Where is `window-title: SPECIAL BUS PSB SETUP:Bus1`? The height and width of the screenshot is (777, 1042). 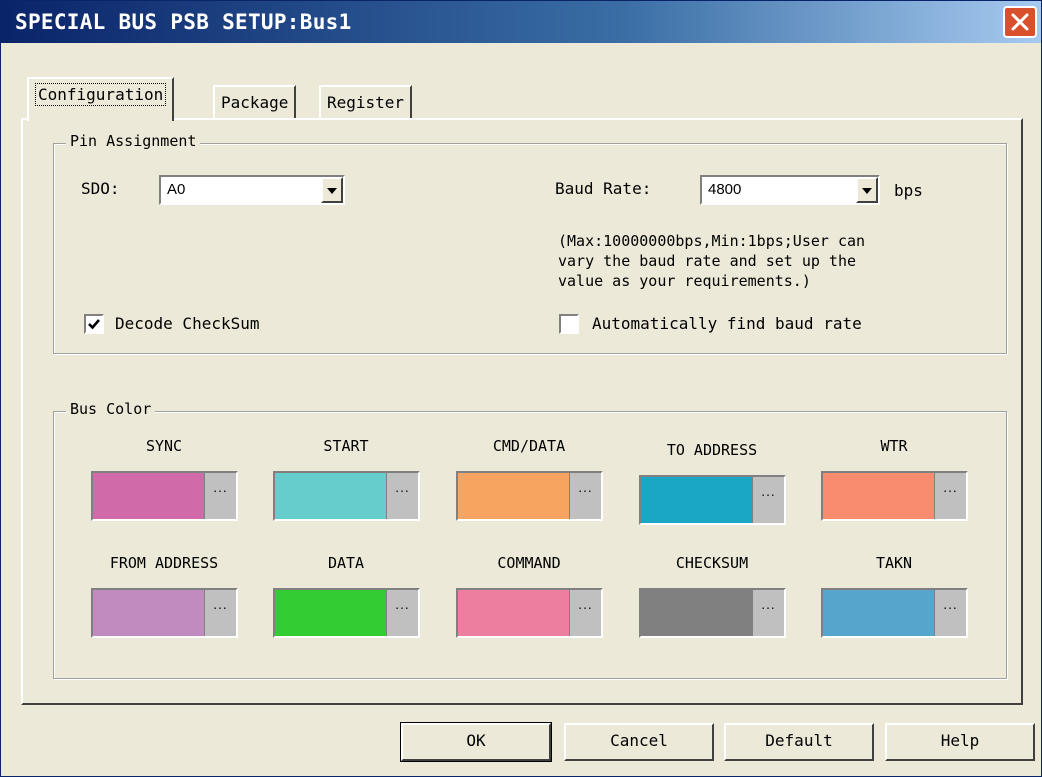 window-title: SPECIAL BUS PSB SETUP:Bus1 is located at coordinates (183, 22).